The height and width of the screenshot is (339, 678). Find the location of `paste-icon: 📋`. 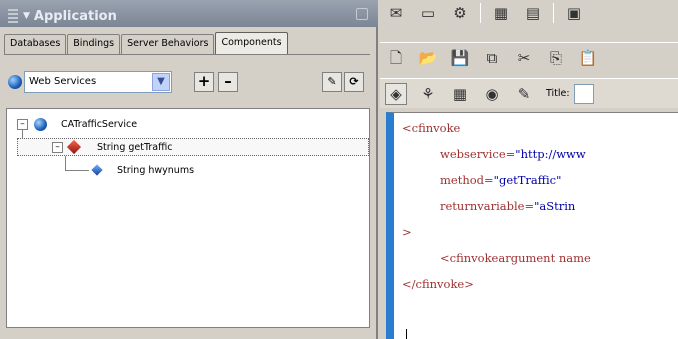

paste-icon: 📋 is located at coordinates (588, 58).